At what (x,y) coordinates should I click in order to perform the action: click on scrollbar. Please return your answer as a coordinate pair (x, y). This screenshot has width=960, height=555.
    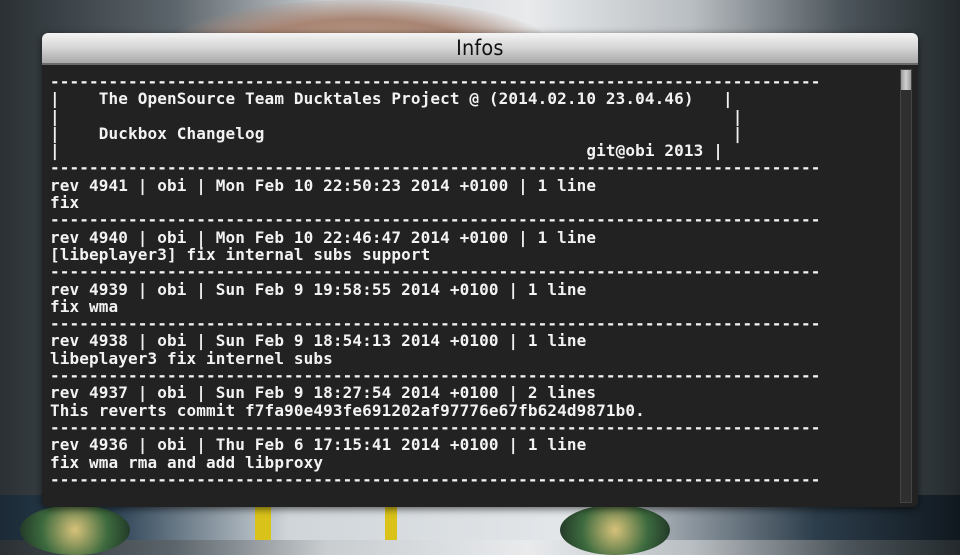
    Looking at the image, I should click on (906, 286).